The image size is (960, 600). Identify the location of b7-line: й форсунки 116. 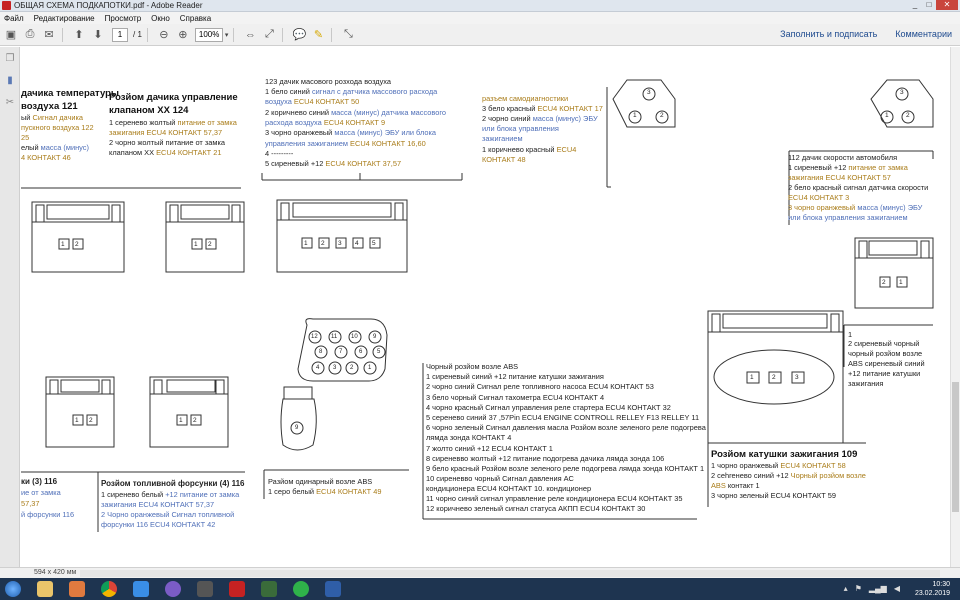
(48, 514).